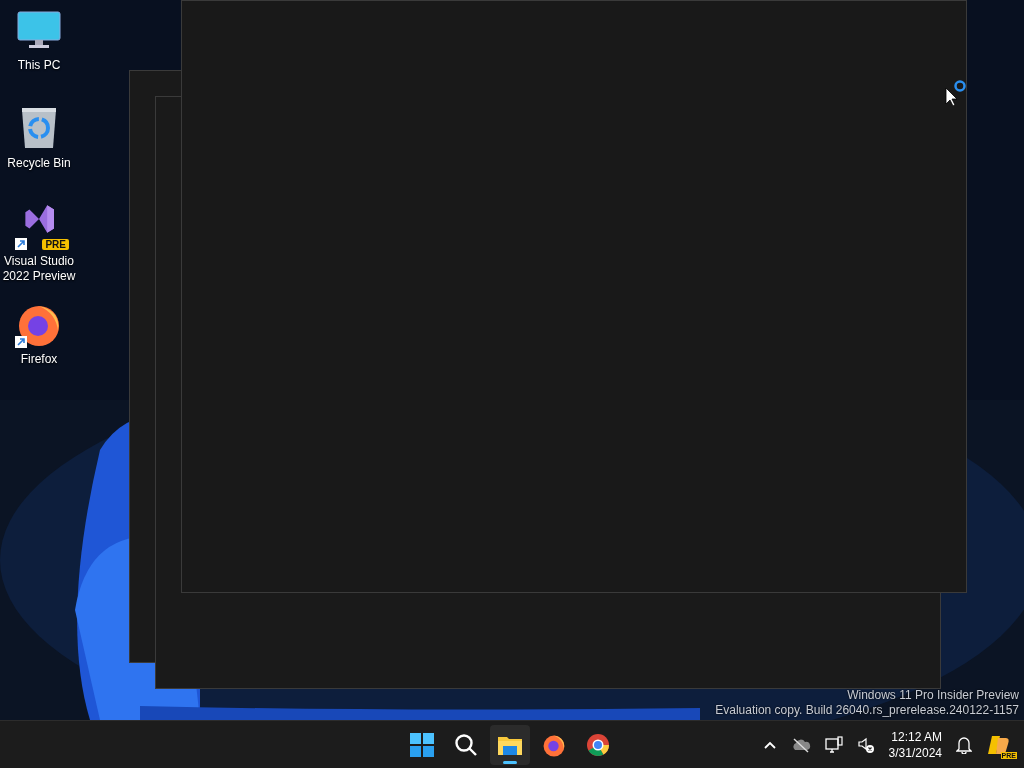  I want to click on monitor-icon, so click(39, 30).